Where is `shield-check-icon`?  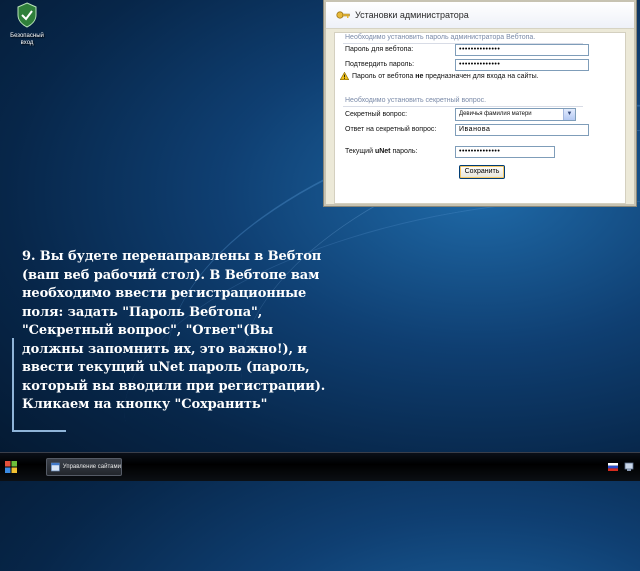
shield-check-icon is located at coordinates (27, 15).